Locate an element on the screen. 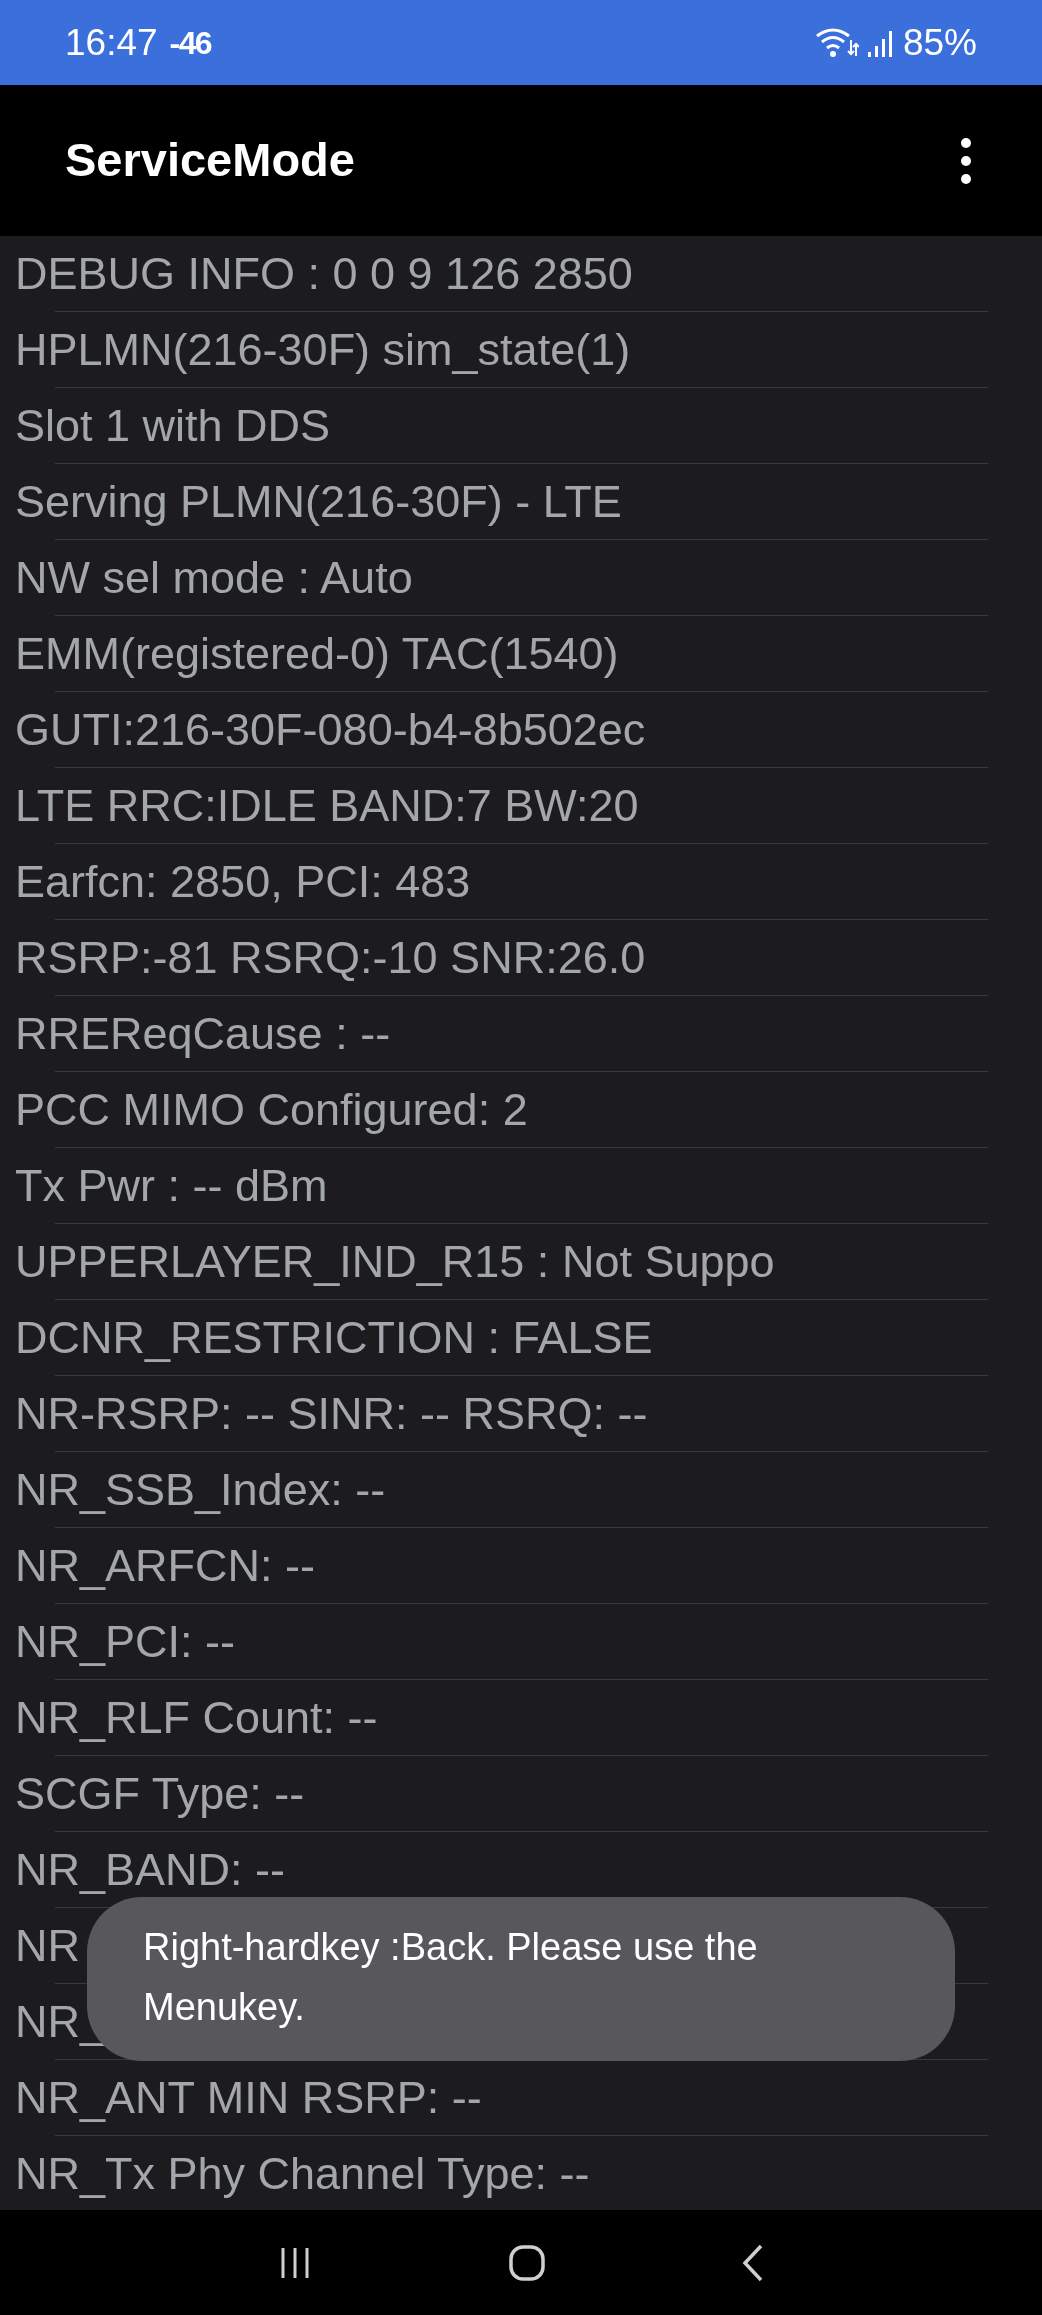  info-line: Slot 1 with DDS is located at coordinates (172, 426).